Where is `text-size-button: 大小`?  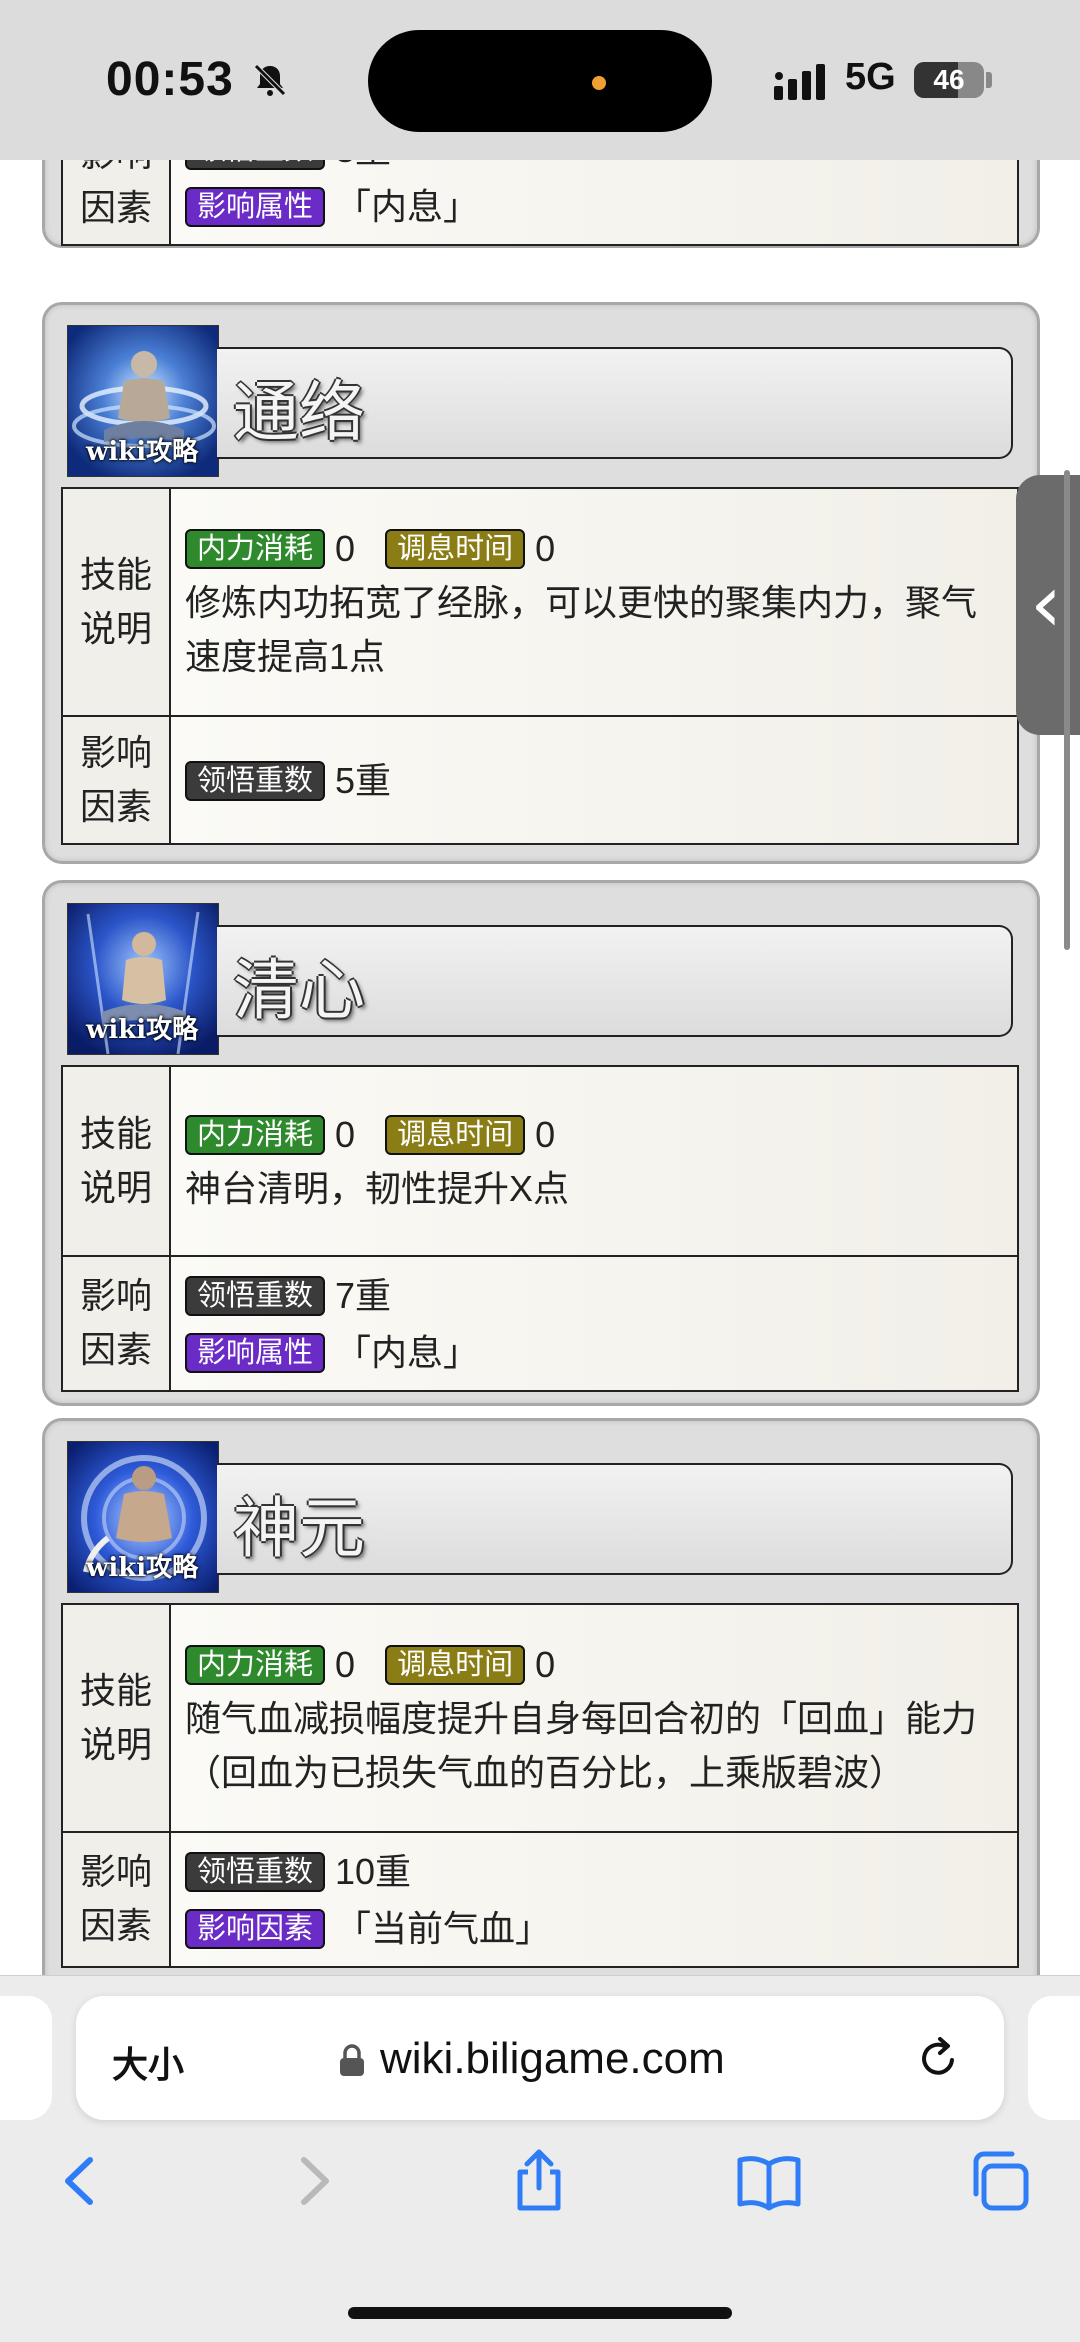 text-size-button: 大小 is located at coordinates (148, 2062).